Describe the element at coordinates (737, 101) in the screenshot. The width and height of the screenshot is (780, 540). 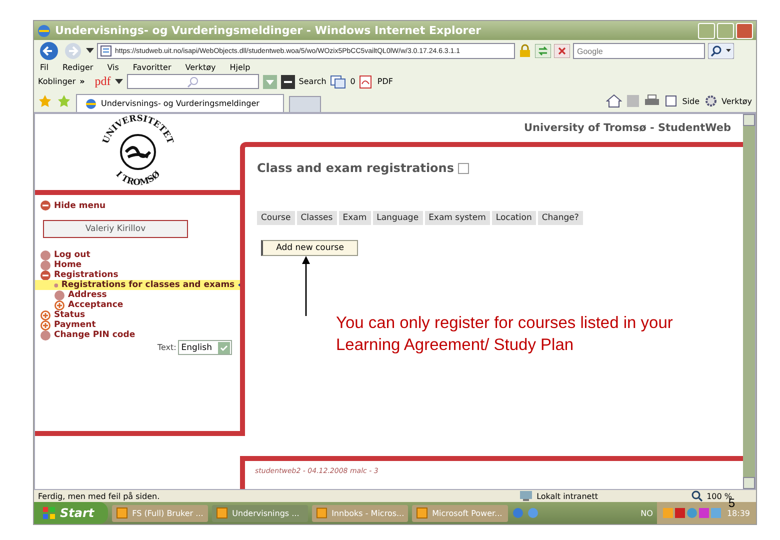
I see `command-button: Verktøy` at that location.